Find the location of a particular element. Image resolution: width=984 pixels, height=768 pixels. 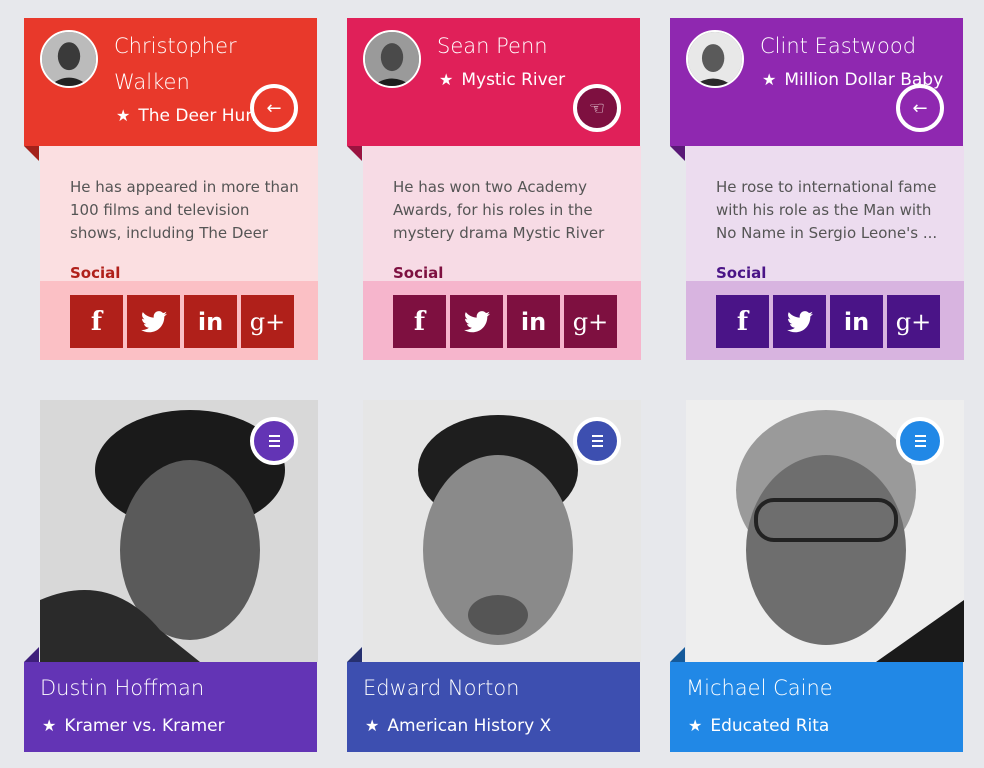

actor-card-hoffman: Dustin Hoffman ★ Kramer vs. Kramer is located at coordinates (171, 576).